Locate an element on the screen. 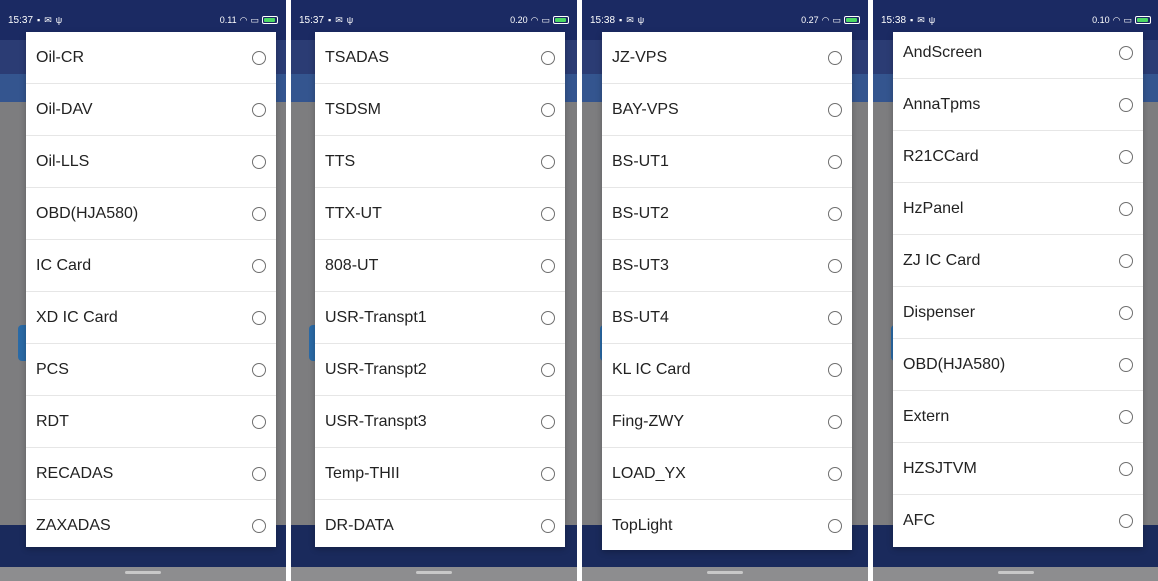 The height and width of the screenshot is (581, 1158). option-label: TTS is located at coordinates (340, 161).